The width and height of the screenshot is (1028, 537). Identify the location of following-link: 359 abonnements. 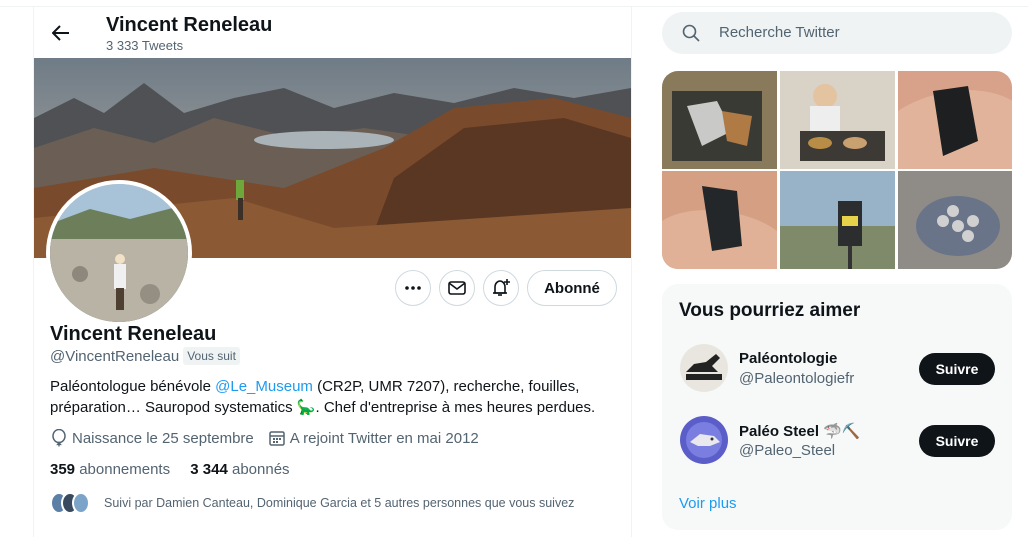
(110, 469).